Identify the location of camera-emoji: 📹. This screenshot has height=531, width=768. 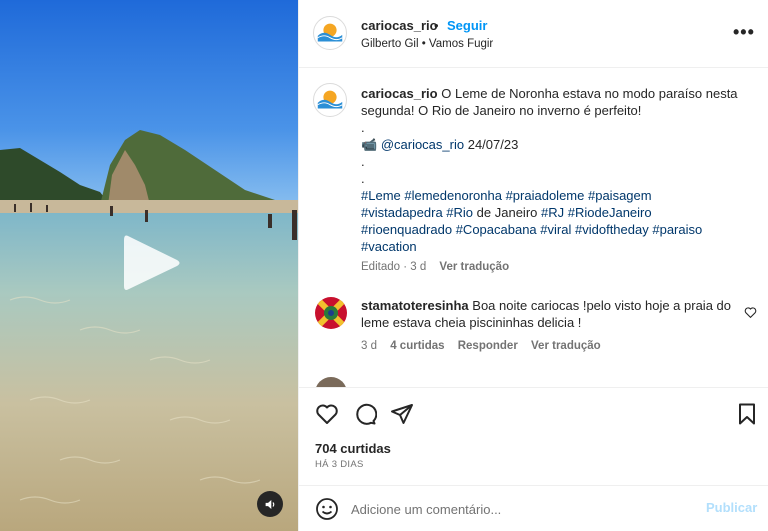
(369, 144).